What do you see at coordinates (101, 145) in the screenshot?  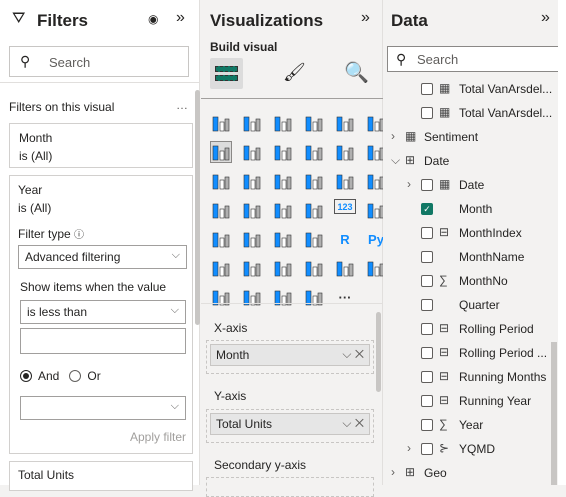 I see `filter-card-month: Month is (All)` at bounding box center [101, 145].